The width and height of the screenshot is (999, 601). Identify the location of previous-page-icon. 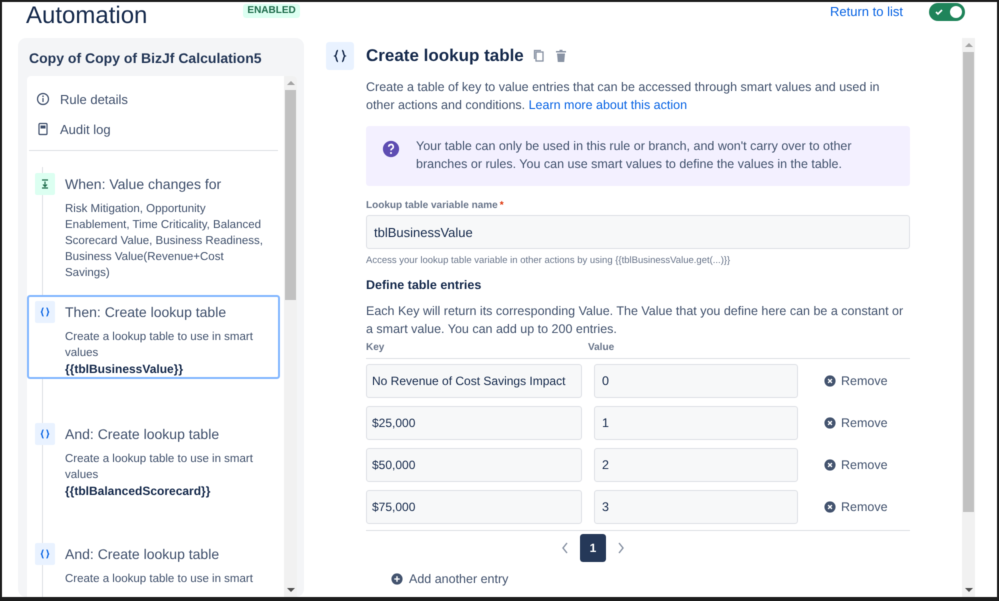
(565, 548).